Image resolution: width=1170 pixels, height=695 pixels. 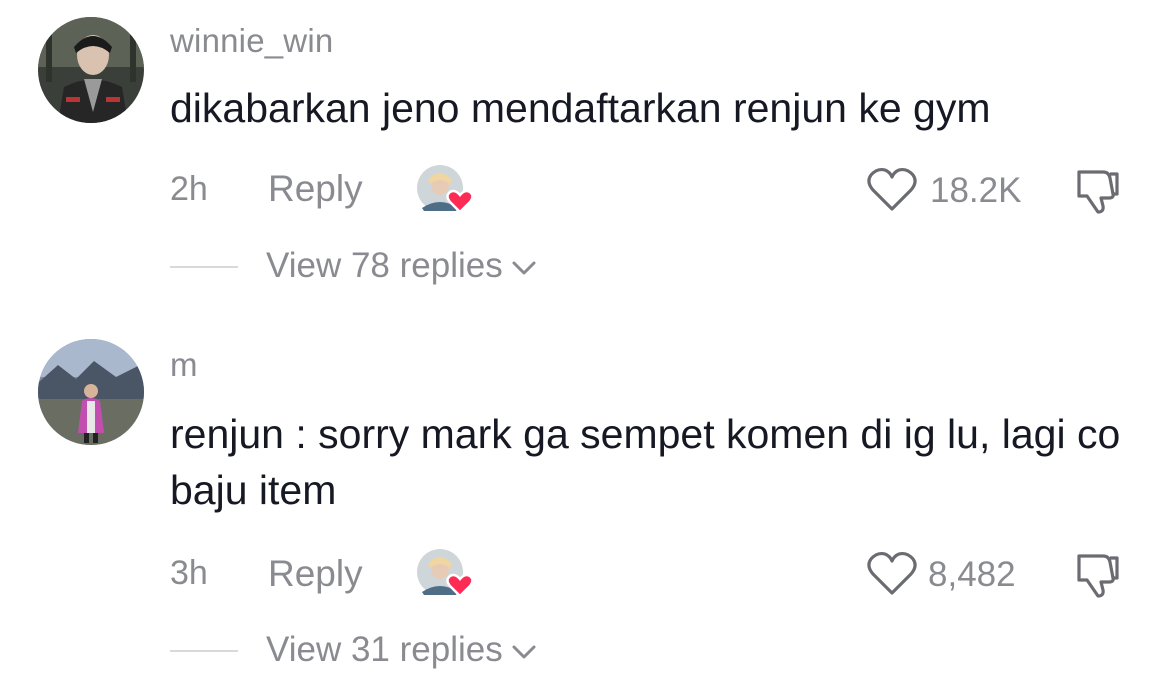 I want to click on like-count: 18.2K, so click(x=976, y=190).